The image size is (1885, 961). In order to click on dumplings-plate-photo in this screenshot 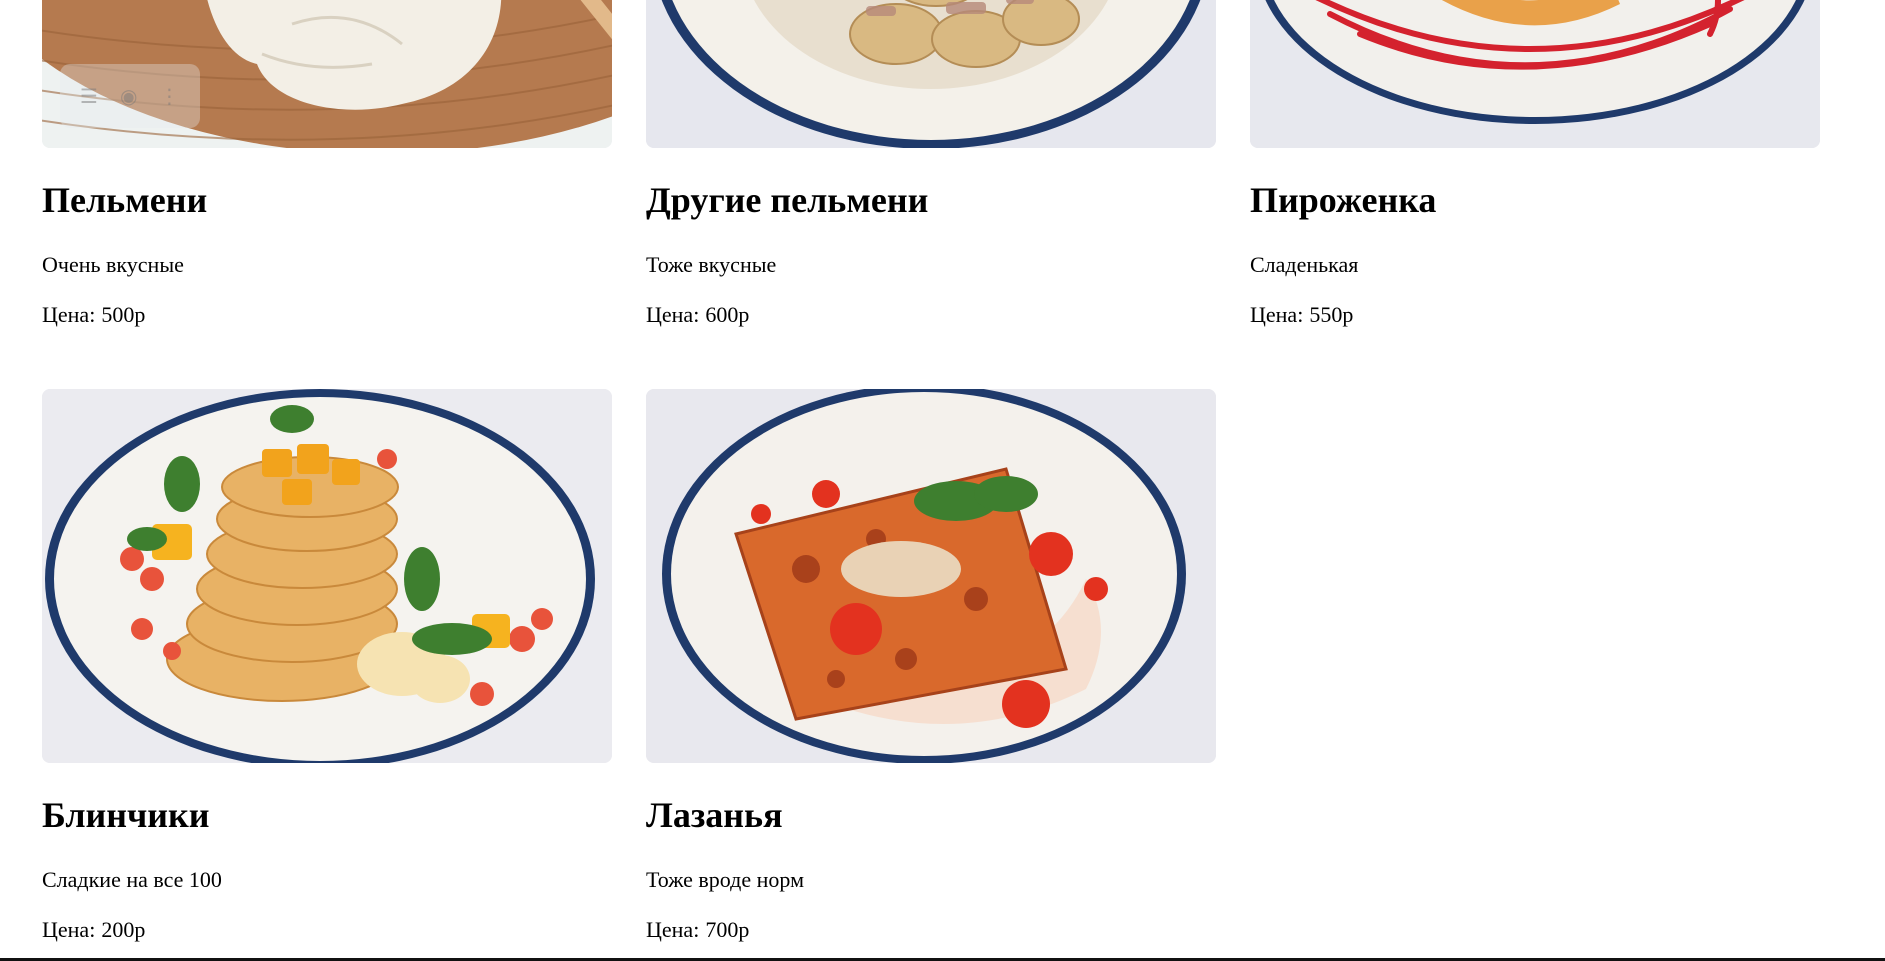, I will do `click(931, 74)`.